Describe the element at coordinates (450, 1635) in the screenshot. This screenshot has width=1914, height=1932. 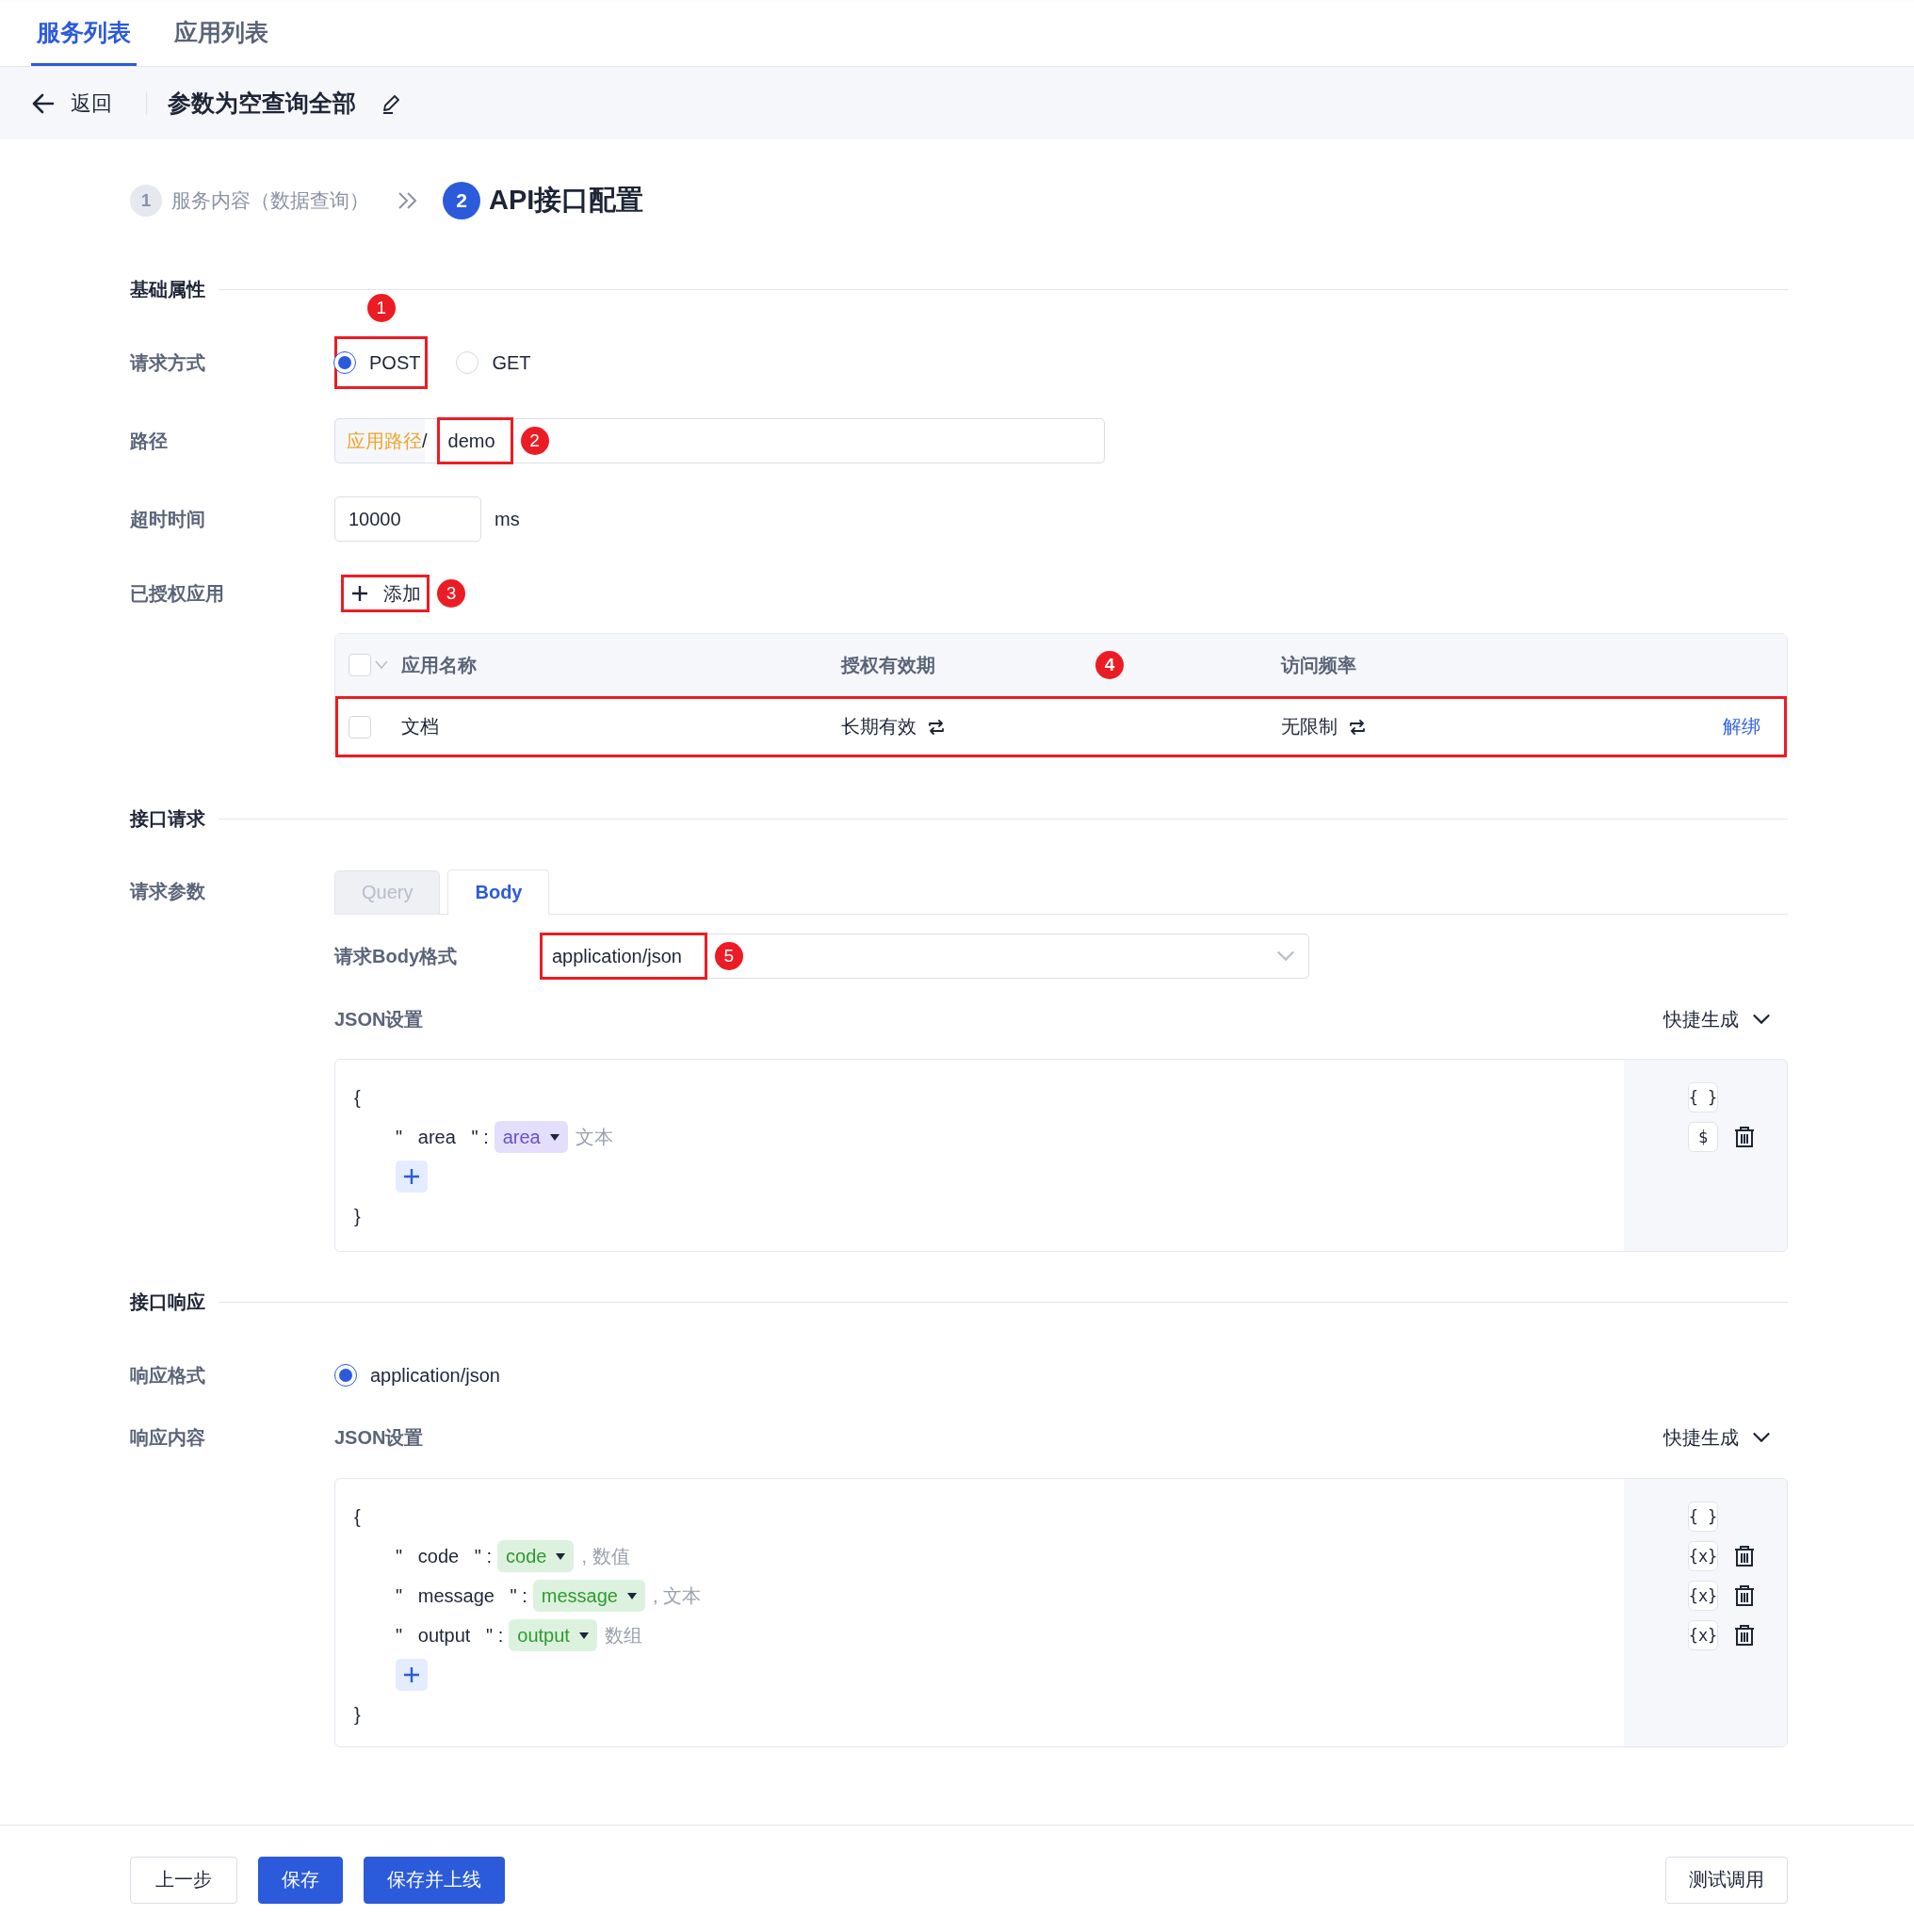
I see `field-key: " output " :` at that location.